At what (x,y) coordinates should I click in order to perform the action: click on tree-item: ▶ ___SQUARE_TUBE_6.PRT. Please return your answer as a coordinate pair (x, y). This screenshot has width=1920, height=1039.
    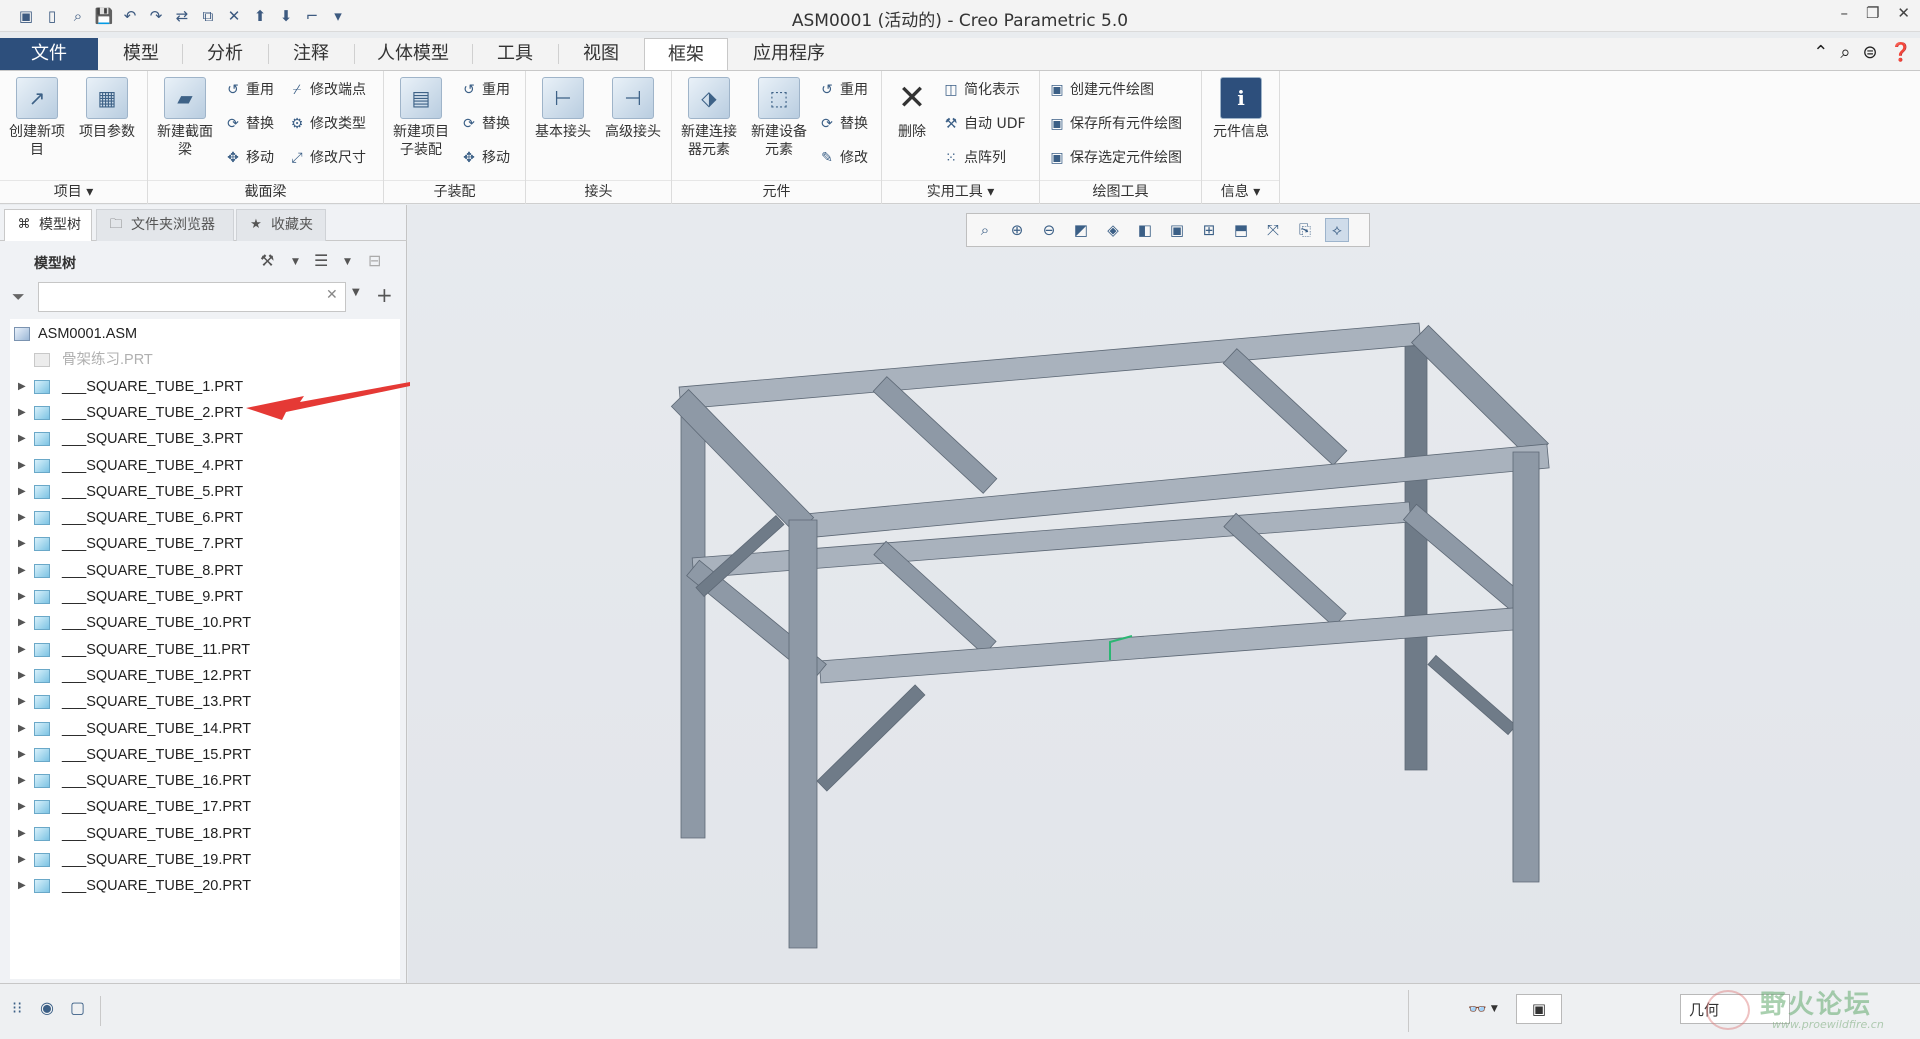
    Looking at the image, I should click on (200, 518).